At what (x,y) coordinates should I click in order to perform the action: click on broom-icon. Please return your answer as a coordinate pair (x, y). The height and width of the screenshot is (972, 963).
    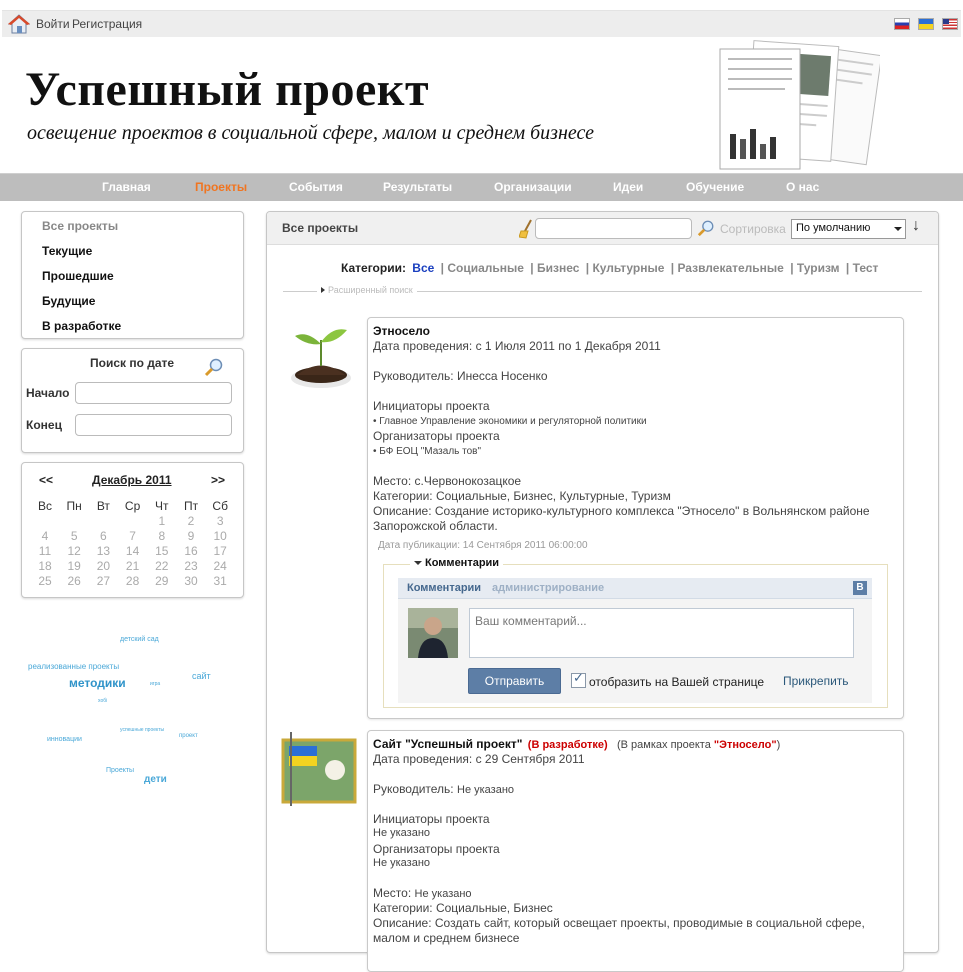
    Looking at the image, I should click on (526, 229).